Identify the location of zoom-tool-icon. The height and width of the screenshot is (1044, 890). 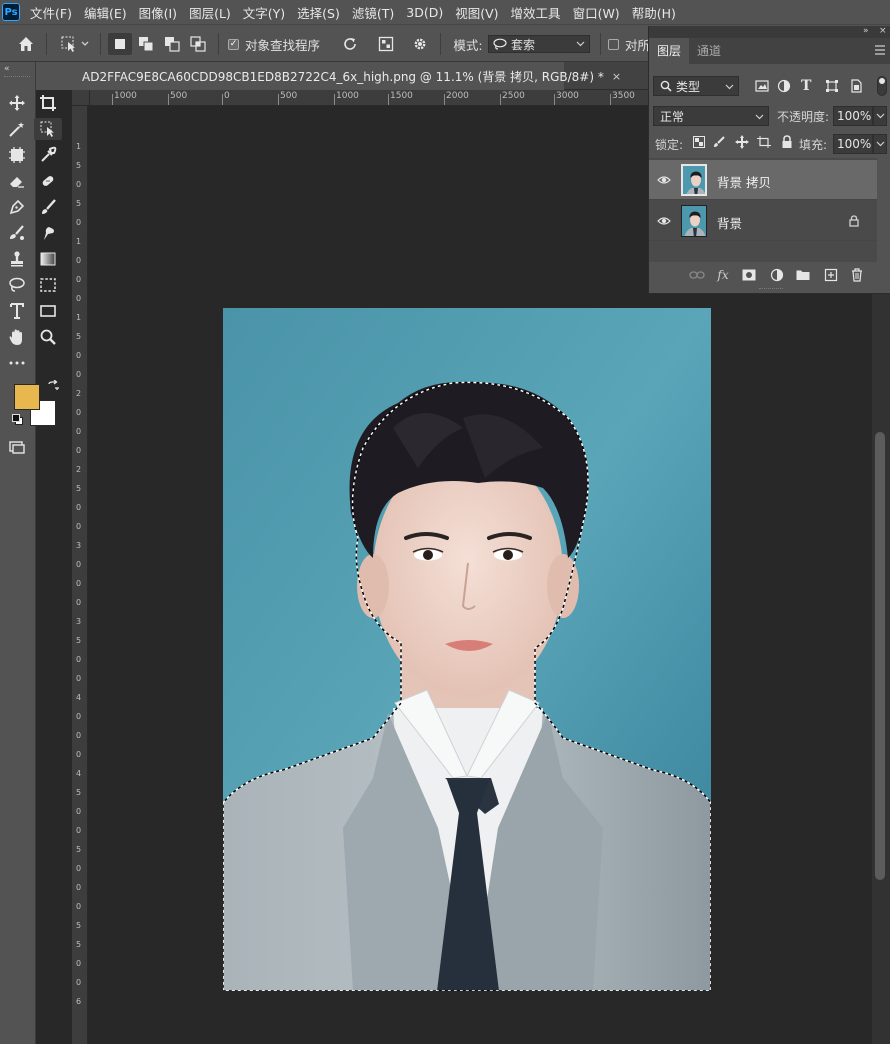
(48, 337).